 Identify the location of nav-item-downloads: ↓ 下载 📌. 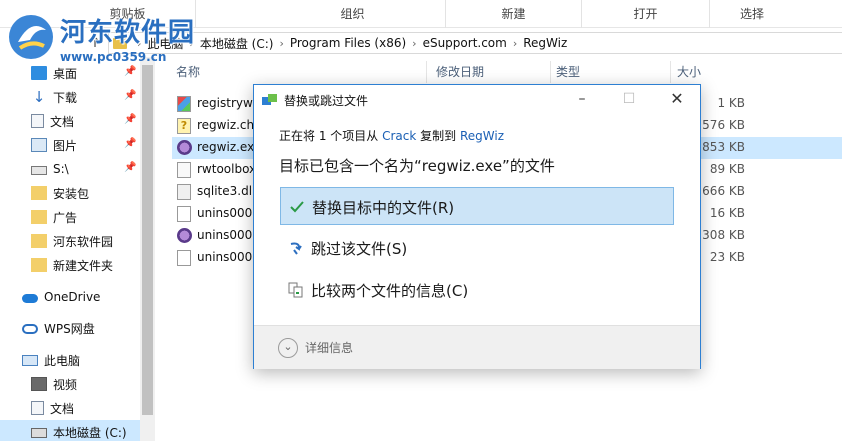
(70, 97).